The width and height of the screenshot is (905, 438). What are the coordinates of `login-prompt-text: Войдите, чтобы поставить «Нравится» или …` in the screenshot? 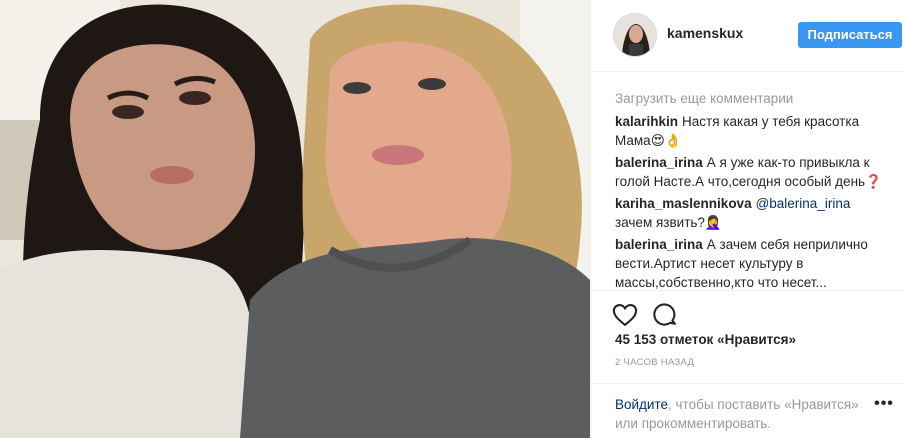 It's located at (740, 414).